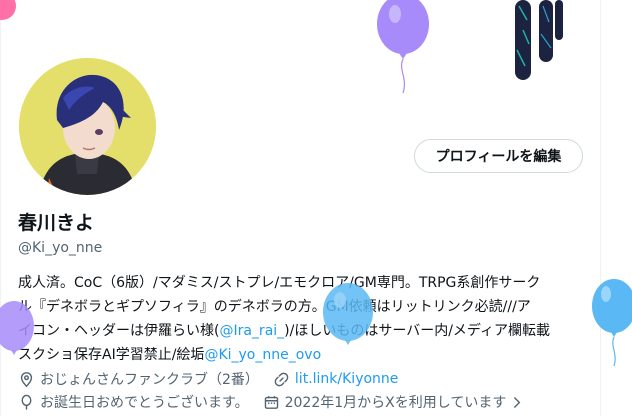  Describe the element at coordinates (346, 379) in the screenshot. I see `website-link: lit.link/Kiyonne` at that location.